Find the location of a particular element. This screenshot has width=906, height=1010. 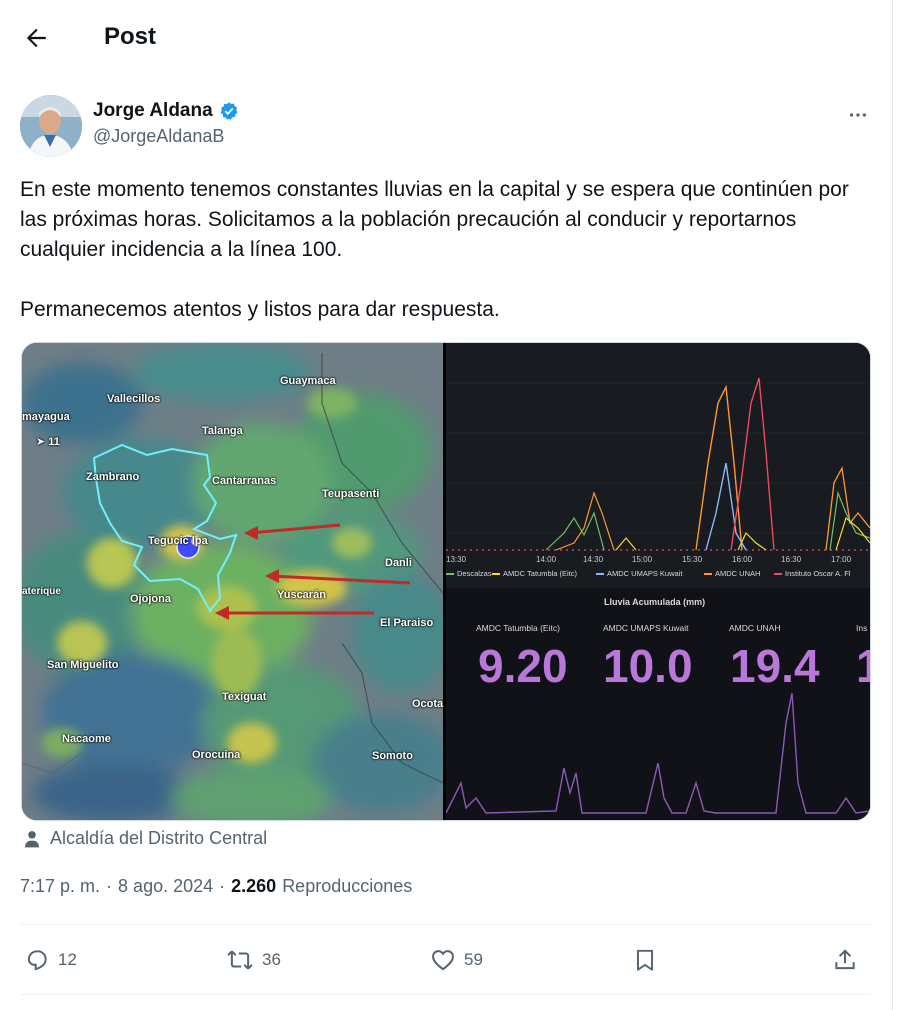

verified-badge-icon is located at coordinates (229, 111).